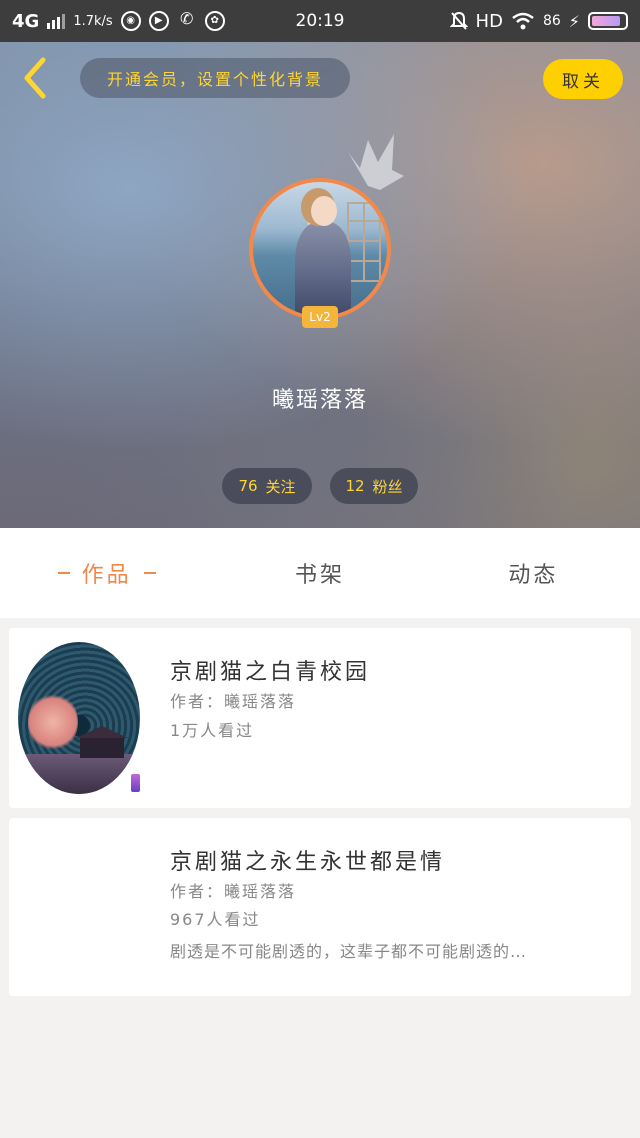 The height and width of the screenshot is (1138, 640). Describe the element at coordinates (102, 742) in the screenshot. I see `cover-house` at that location.